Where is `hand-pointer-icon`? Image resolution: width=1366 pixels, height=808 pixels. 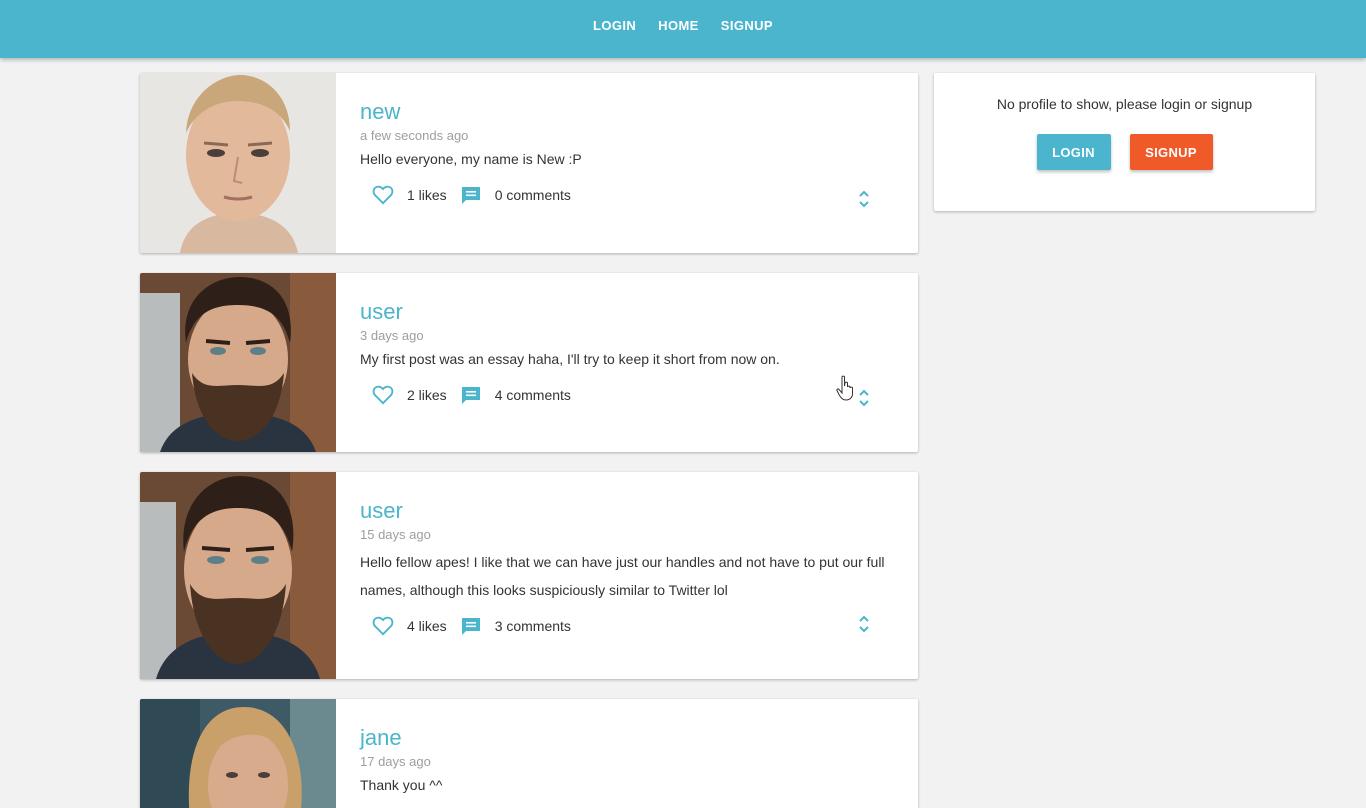
hand-pointer-icon is located at coordinates (845, 390).